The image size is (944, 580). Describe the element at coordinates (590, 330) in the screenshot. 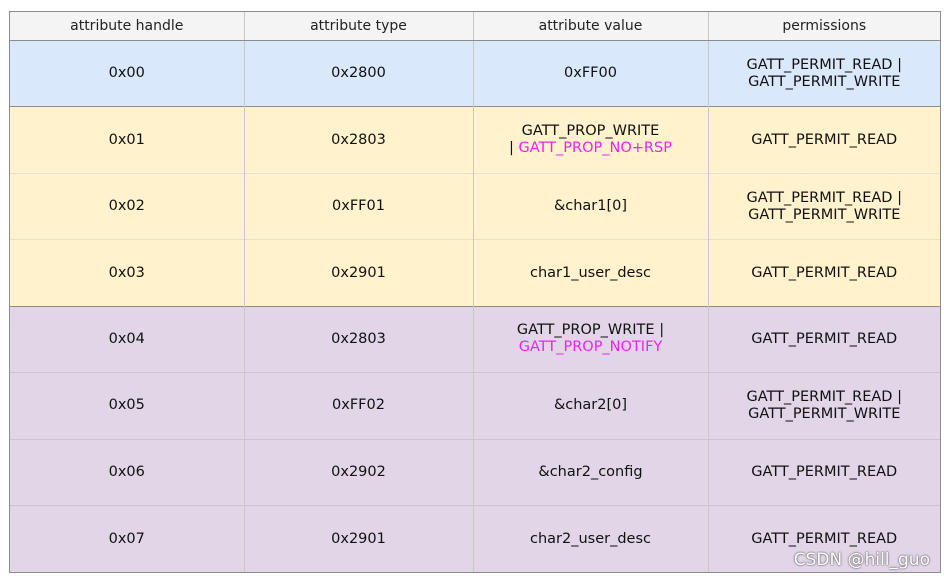

I see `value-text: GATT_PROP_WRITE |` at that location.